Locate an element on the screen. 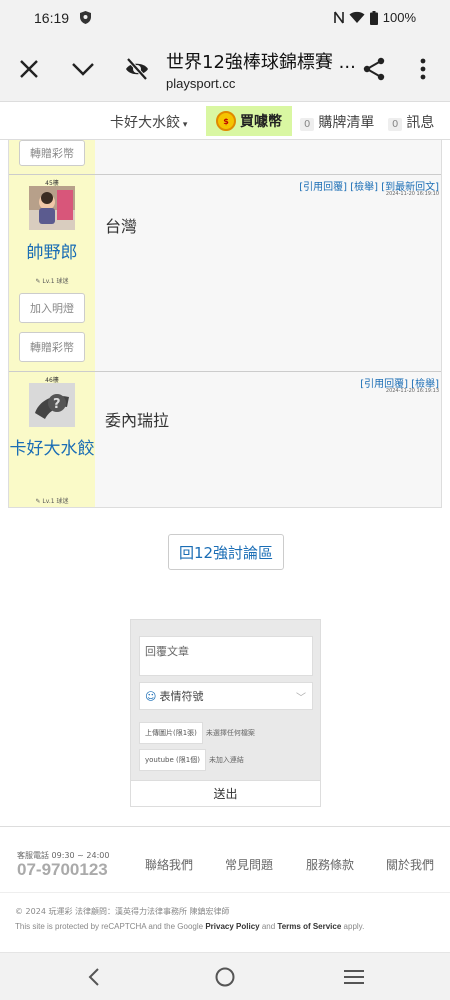 The image size is (450, 1000). post-content-panel: [引用回覆] [檢舉] 2024-11-20 16:19:13 委內瑞拉 is located at coordinates (268, 439).